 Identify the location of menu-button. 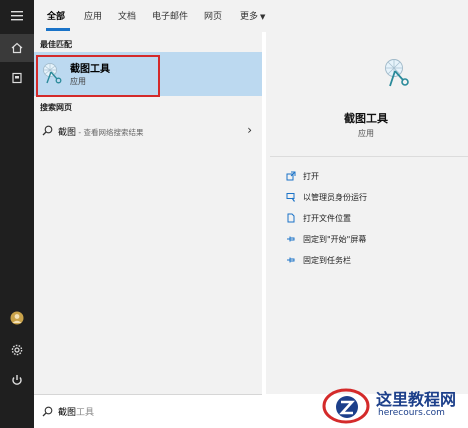
(17, 16).